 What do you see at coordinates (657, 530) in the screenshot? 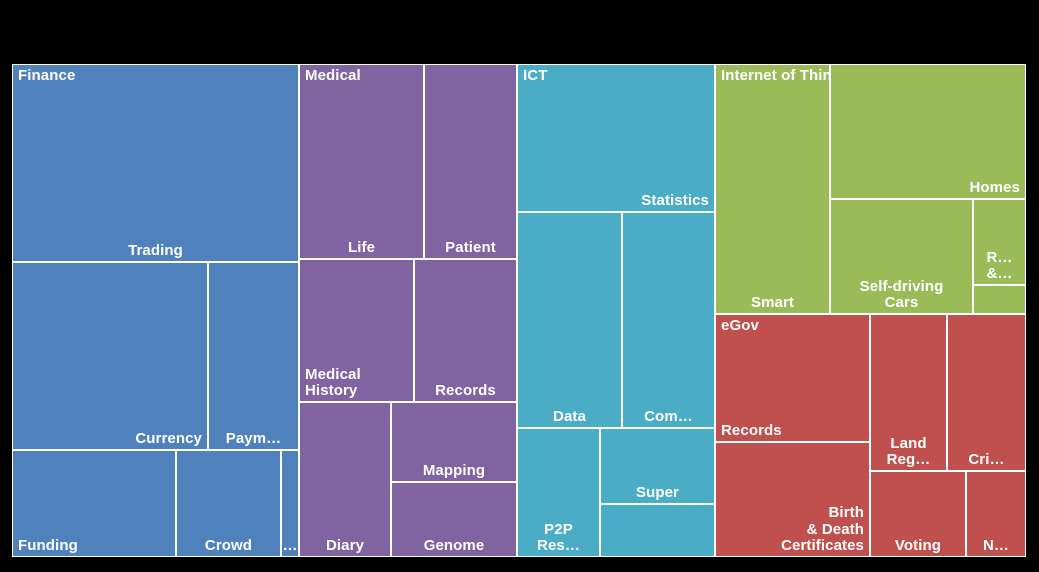
I see `treemap-cell-ict-unlabeled` at bounding box center [657, 530].